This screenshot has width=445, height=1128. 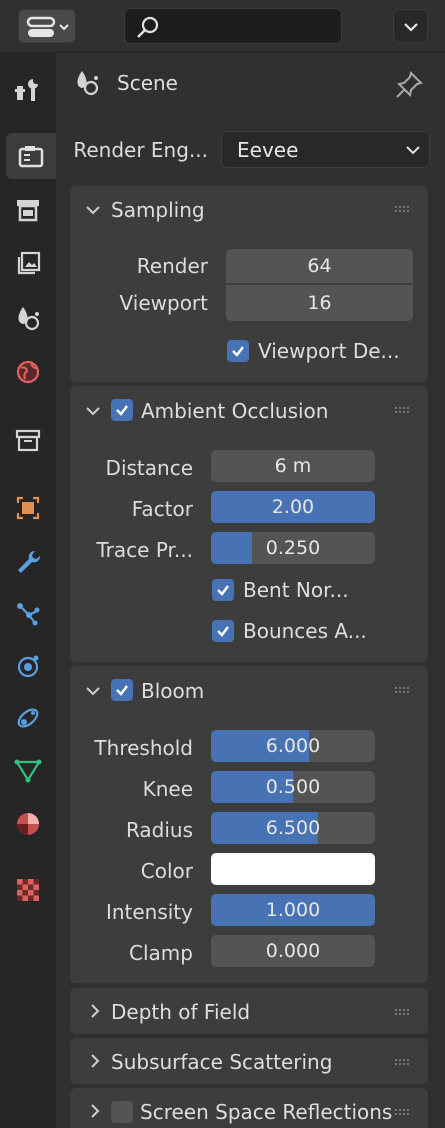 I want to click on bloom-threshold-value: 6.000, so click(x=293, y=746).